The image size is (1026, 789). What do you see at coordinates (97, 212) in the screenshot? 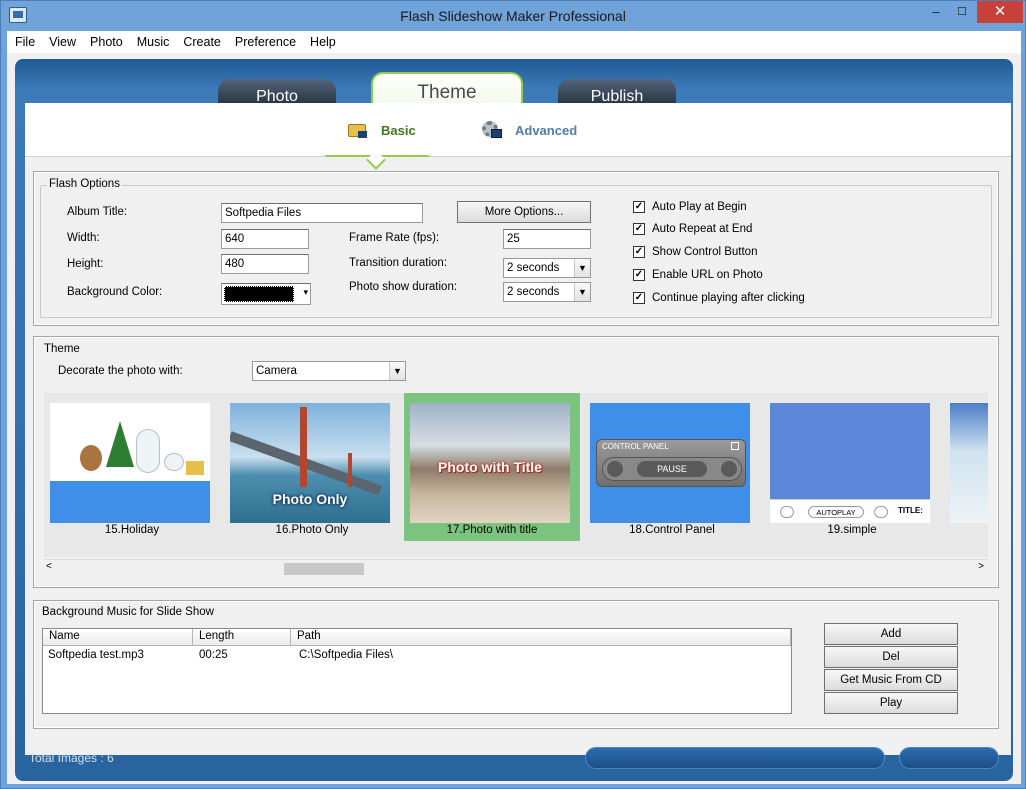
I see `album-title-label: Album Title:` at bounding box center [97, 212].